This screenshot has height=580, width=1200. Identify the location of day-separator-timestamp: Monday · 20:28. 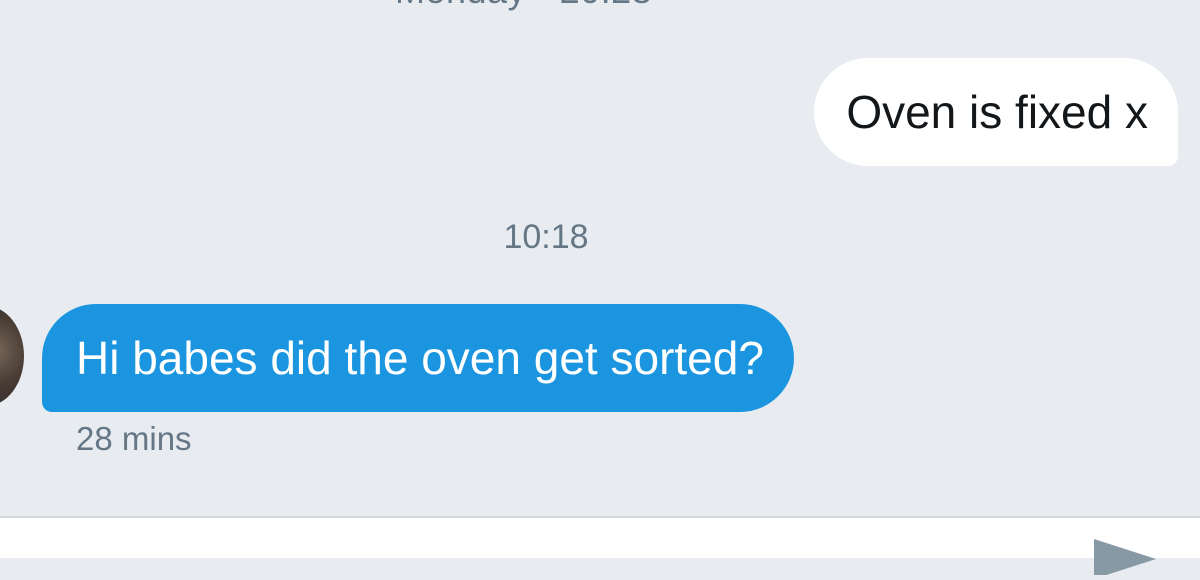
(523, 6).